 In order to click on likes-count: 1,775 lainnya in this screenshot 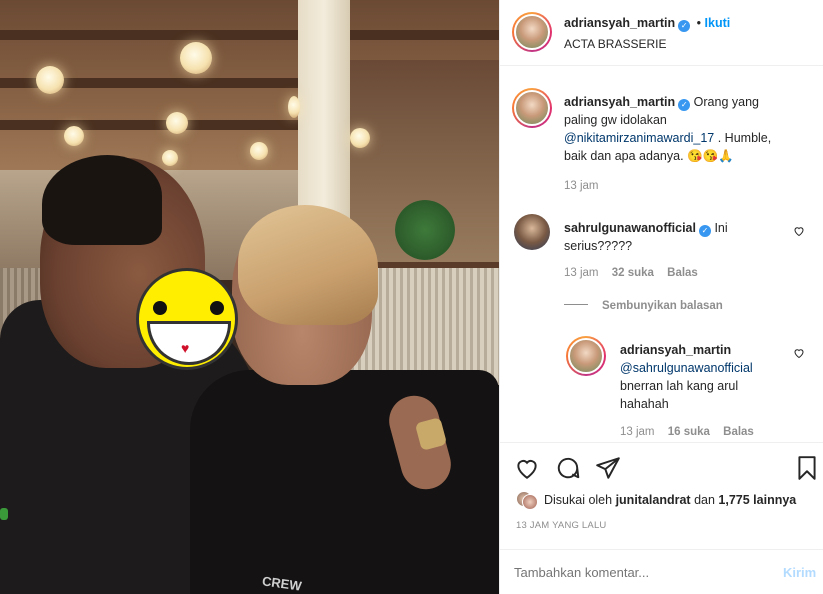, I will do `click(757, 500)`.